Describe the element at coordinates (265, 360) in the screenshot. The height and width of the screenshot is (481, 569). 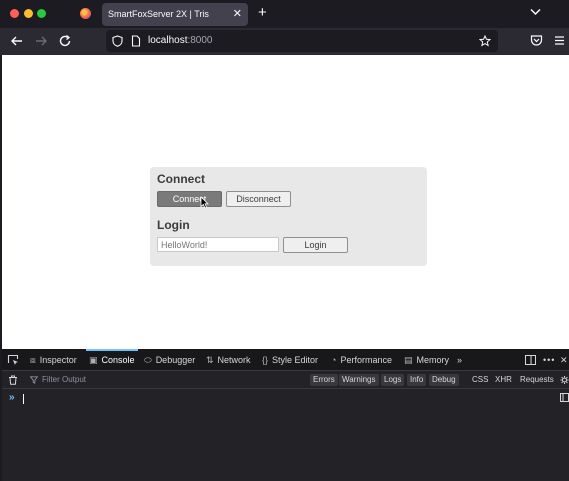
I see `style-editor-icon: {}` at that location.